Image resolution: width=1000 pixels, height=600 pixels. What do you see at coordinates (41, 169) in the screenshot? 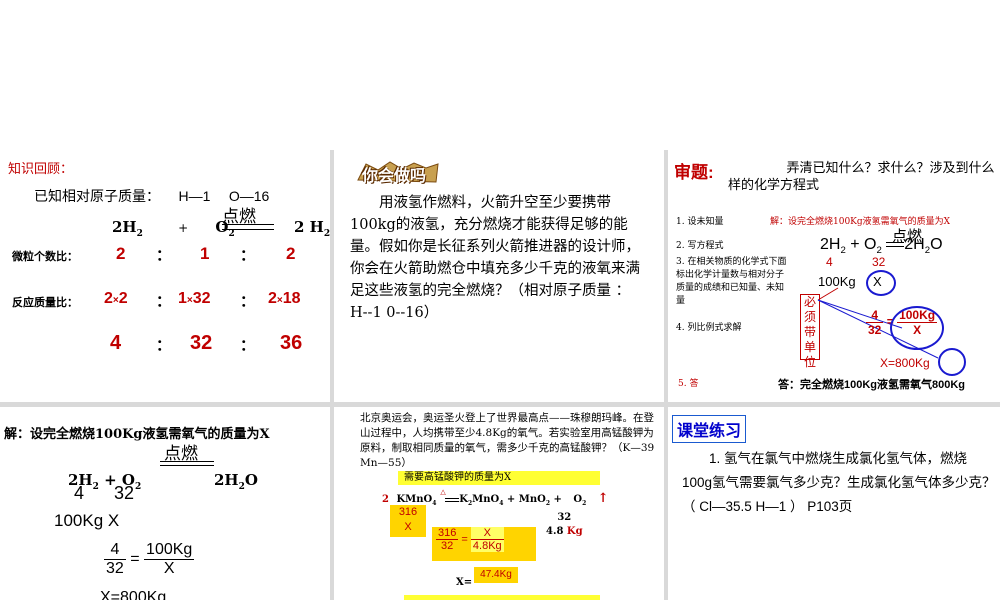
I see `slide-title: 知识回顾：` at bounding box center [41, 169].